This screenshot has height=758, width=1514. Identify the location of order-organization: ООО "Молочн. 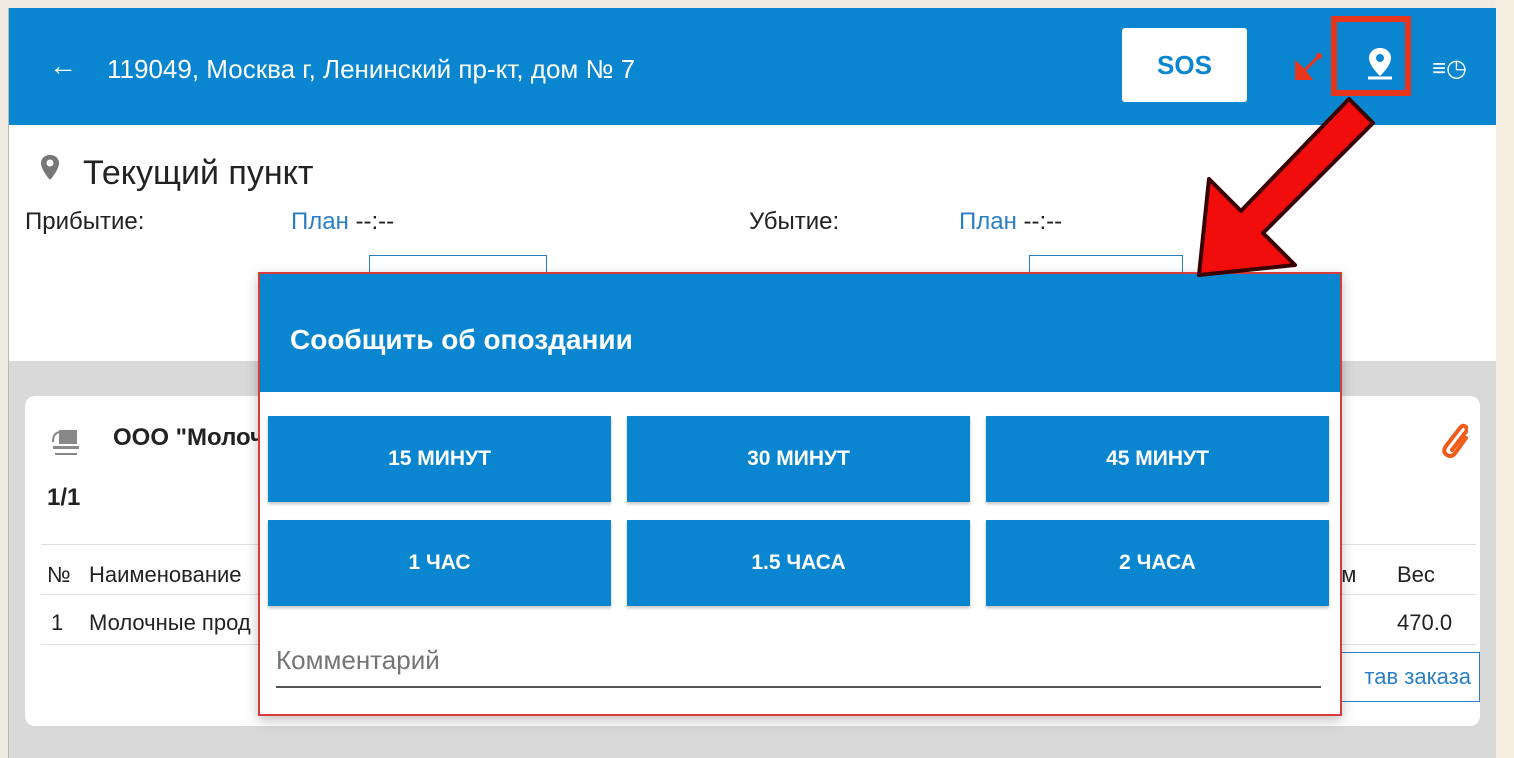
(196, 437).